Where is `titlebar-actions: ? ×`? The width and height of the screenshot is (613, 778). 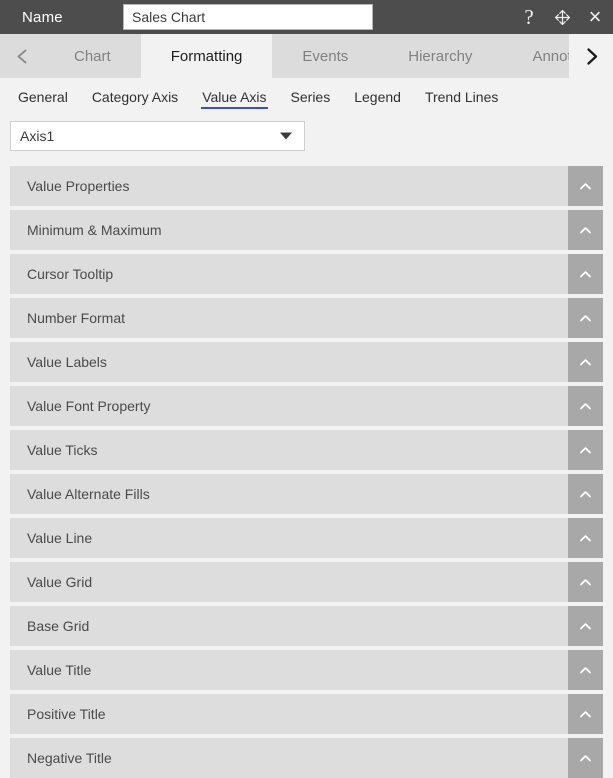
titlebar-actions: ? × is located at coordinates (562, 17).